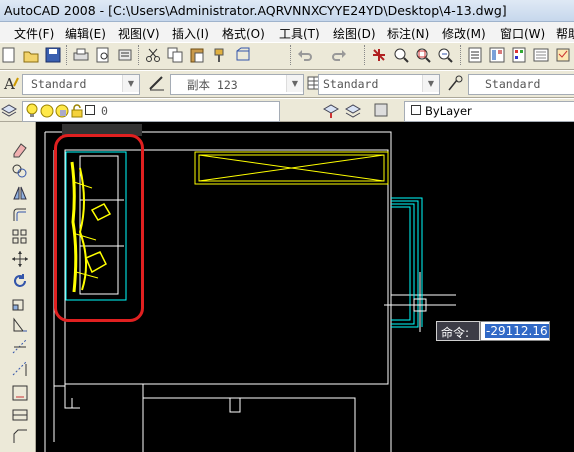  Describe the element at coordinates (243, 55) in the screenshot. I see `block-editor-icon` at that location.